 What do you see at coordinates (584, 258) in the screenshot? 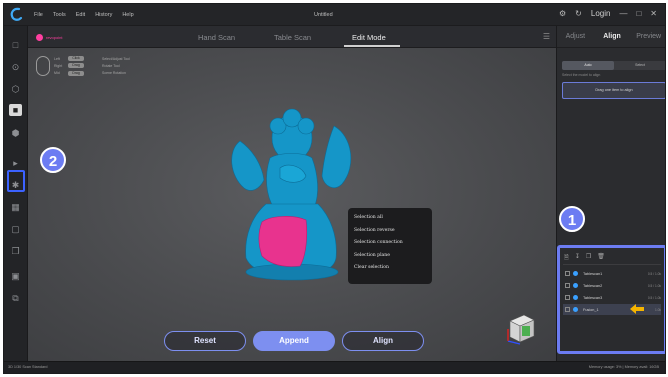
I see `project-toolbar: 🗎 ↧ ❐ 🗑` at bounding box center [584, 258].